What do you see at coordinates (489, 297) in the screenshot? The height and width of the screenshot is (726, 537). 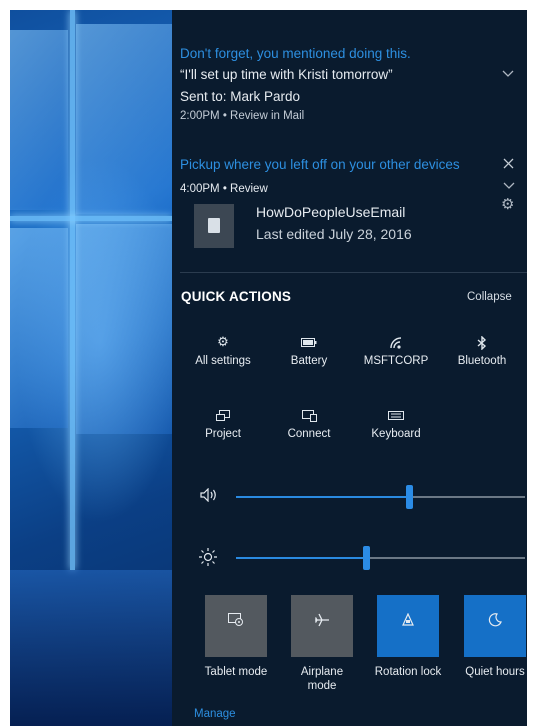 I see `collapse-link: Collapse` at bounding box center [489, 297].